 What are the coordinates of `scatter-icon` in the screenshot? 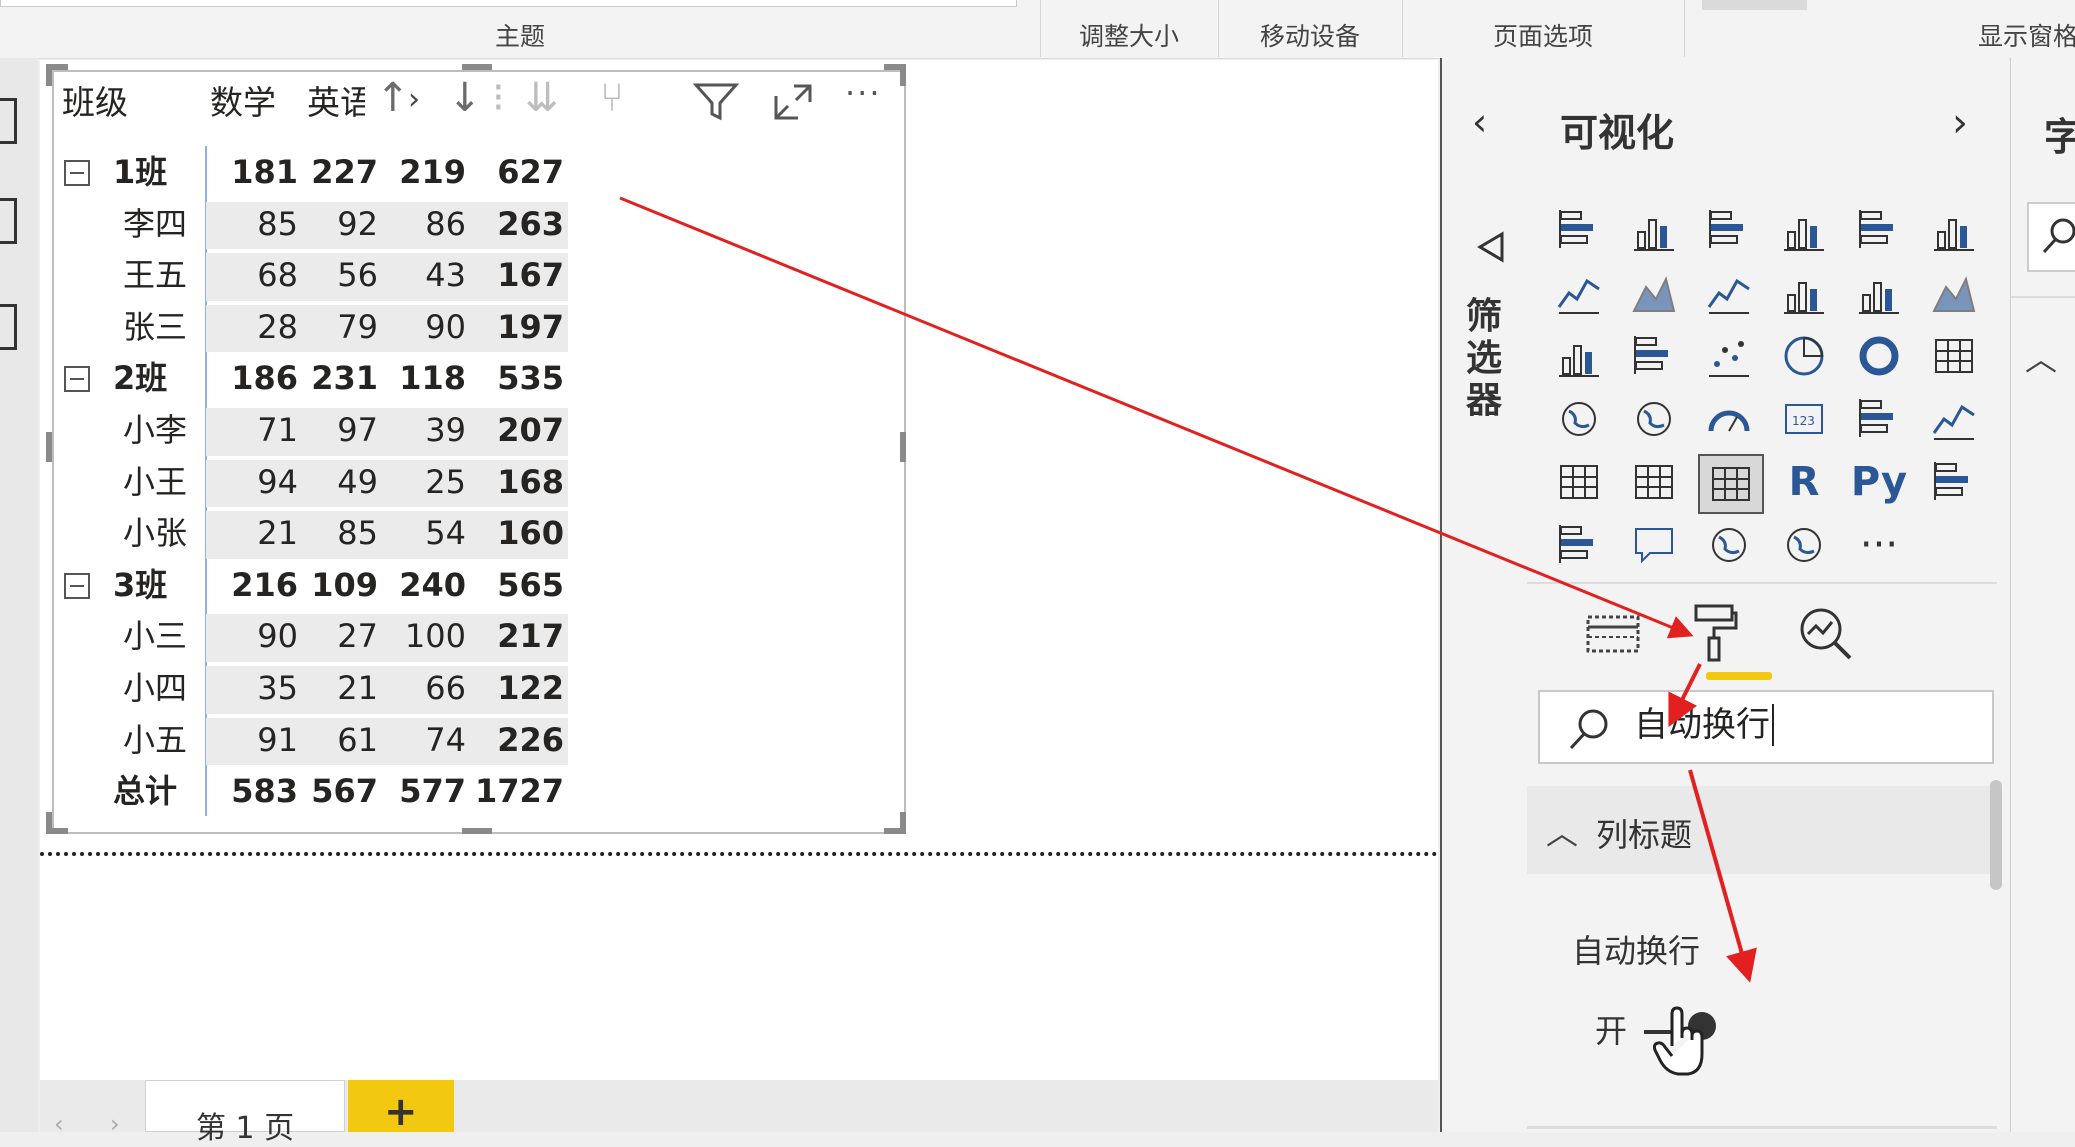 It's located at (1729, 356).